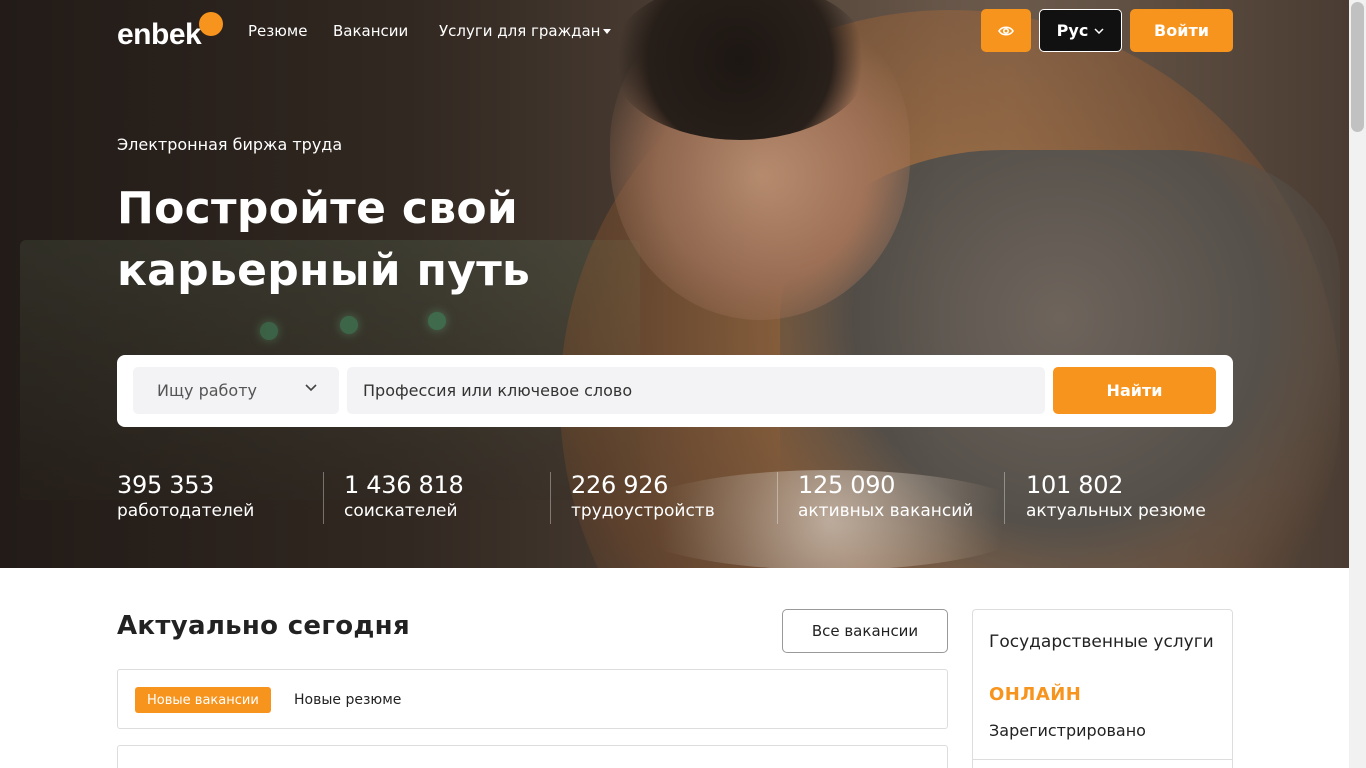 The image size is (1366, 768). I want to click on stat-employers: 395 353 работодателей, so click(185, 496).